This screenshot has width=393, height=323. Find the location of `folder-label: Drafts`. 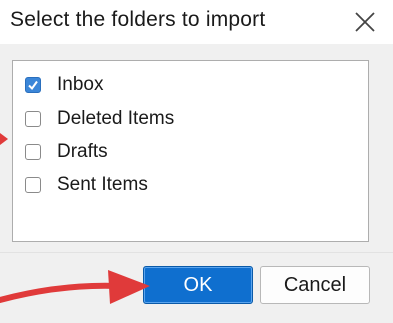

folder-label: Drafts is located at coordinates (82, 151).